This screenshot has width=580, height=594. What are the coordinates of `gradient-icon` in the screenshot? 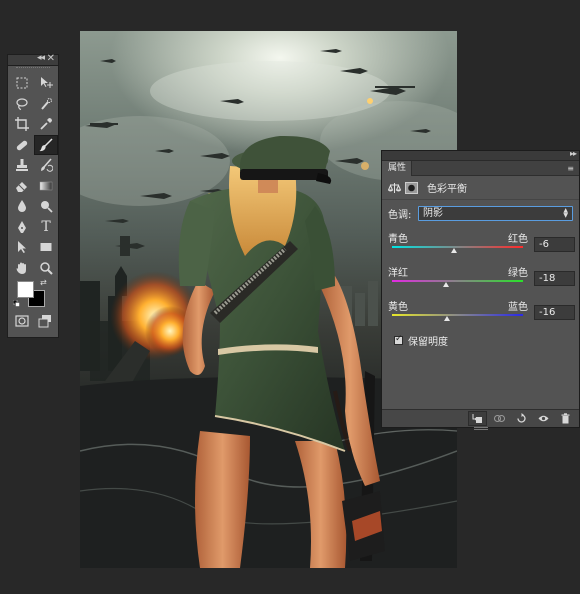 It's located at (46, 186).